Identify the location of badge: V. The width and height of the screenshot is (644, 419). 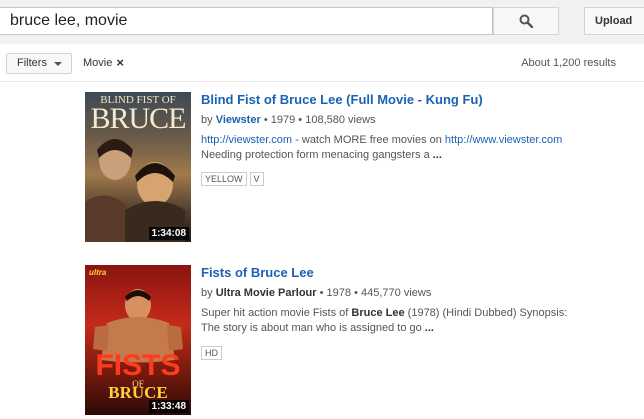
(256, 179).